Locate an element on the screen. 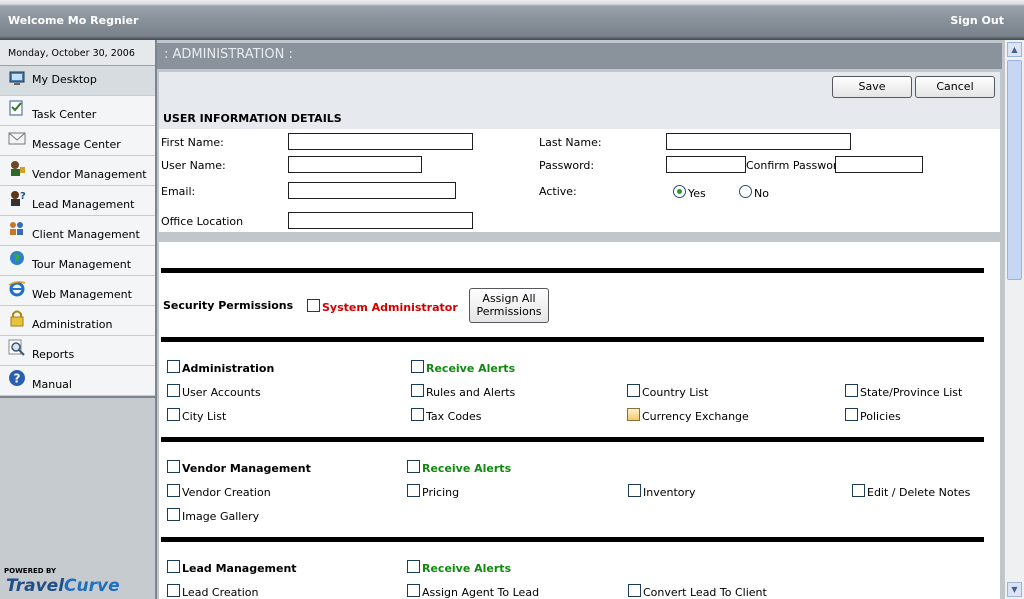 This screenshot has width=1024, height=599. sidebar-item-lead-management: ? Lead Management is located at coordinates (77, 201).